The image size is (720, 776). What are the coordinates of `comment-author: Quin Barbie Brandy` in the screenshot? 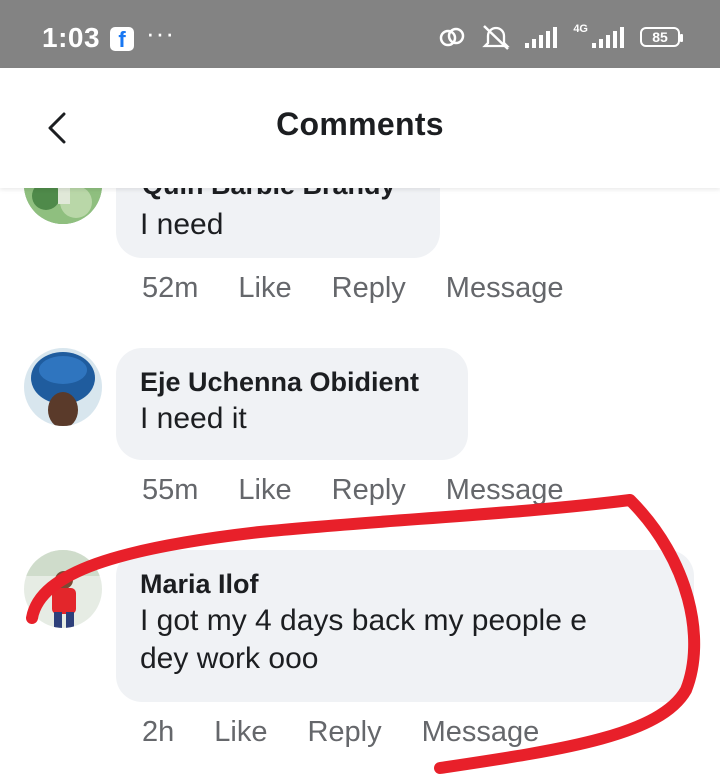 It's located at (269, 194).